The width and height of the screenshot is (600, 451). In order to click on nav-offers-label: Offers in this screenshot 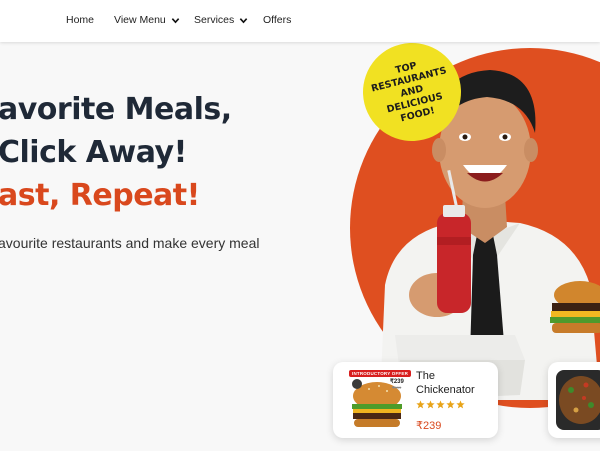, I will do `click(277, 20)`.